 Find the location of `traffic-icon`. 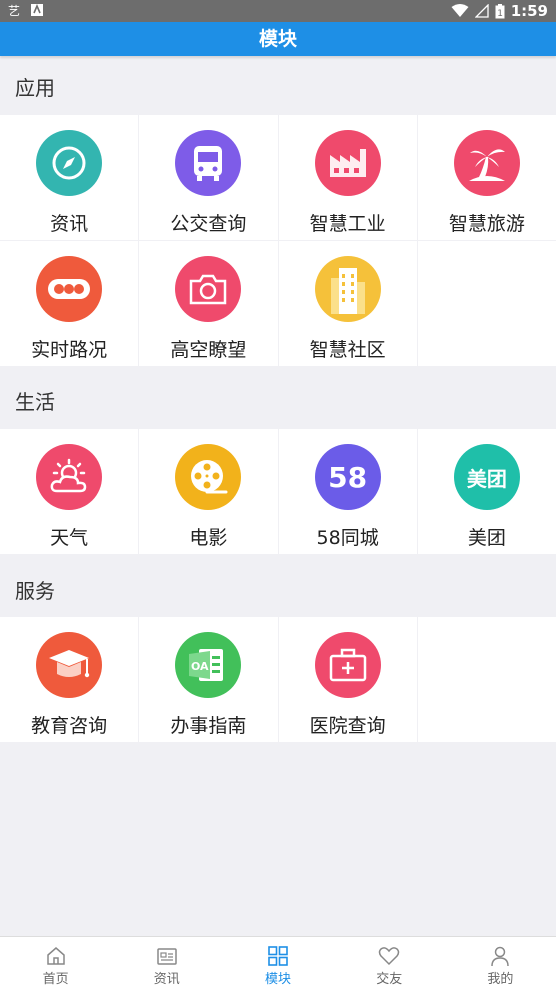

traffic-icon is located at coordinates (69, 289).